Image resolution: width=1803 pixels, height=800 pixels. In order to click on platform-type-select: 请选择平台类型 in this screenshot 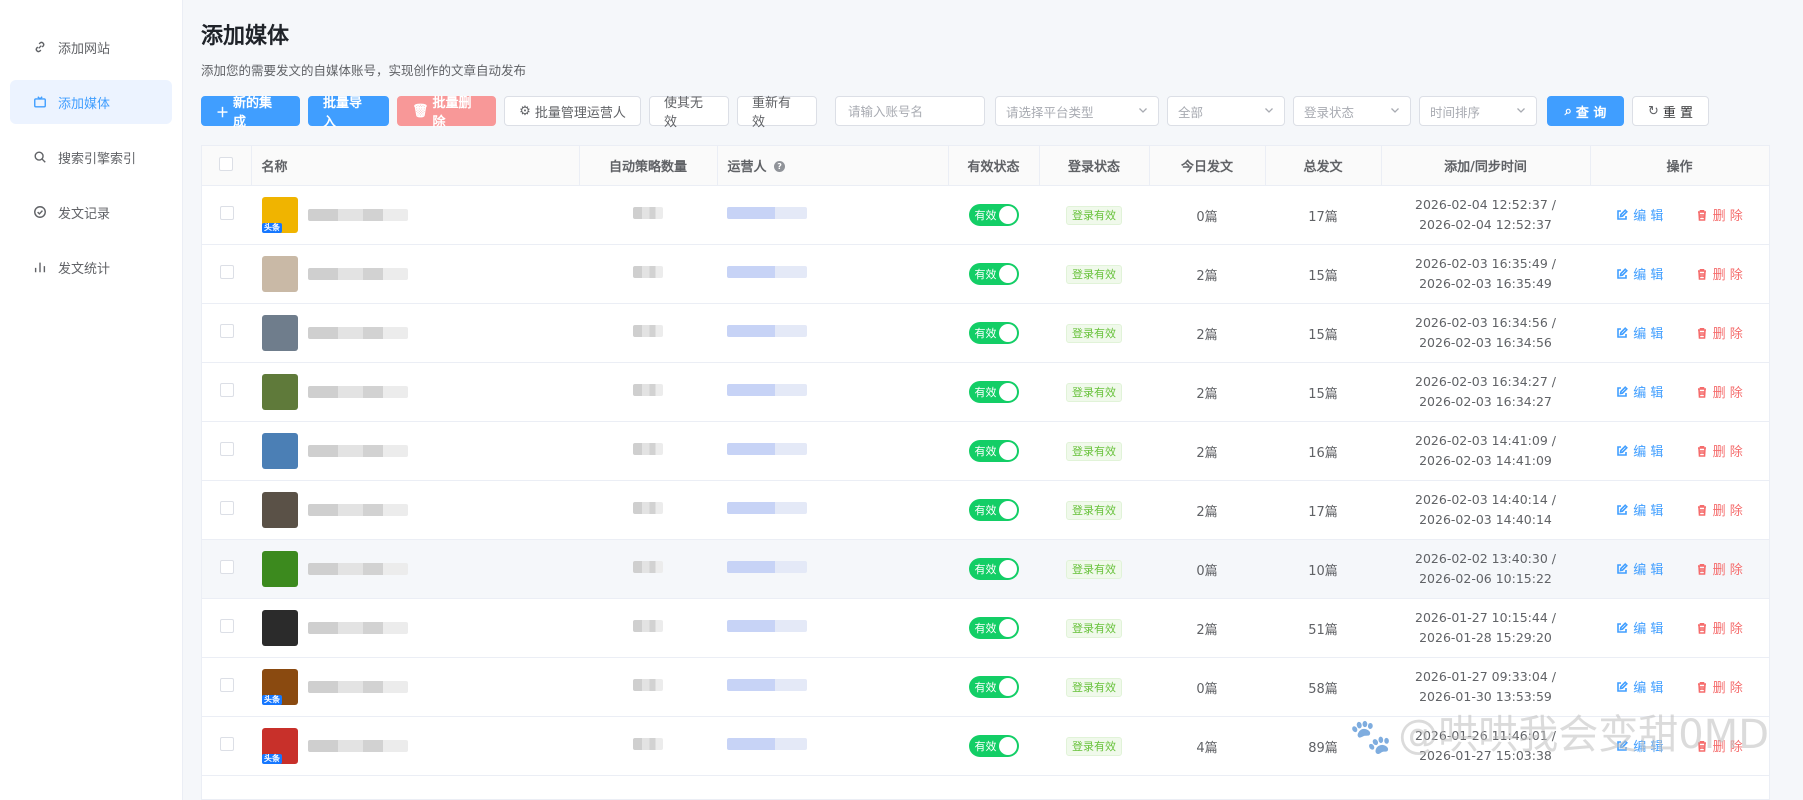, I will do `click(1077, 111)`.